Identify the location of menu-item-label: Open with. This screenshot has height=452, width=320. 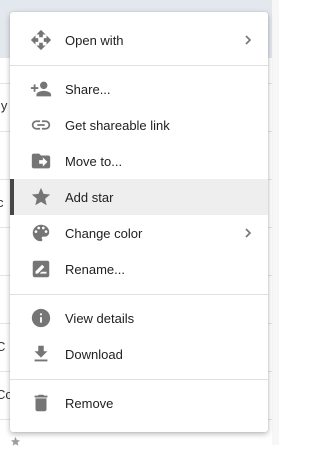
(94, 40).